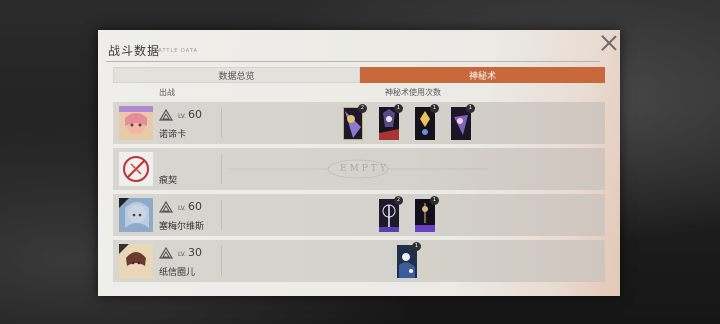  What do you see at coordinates (134, 51) in the screenshot?
I see `dialog-title: 战斗数据` at bounding box center [134, 51].